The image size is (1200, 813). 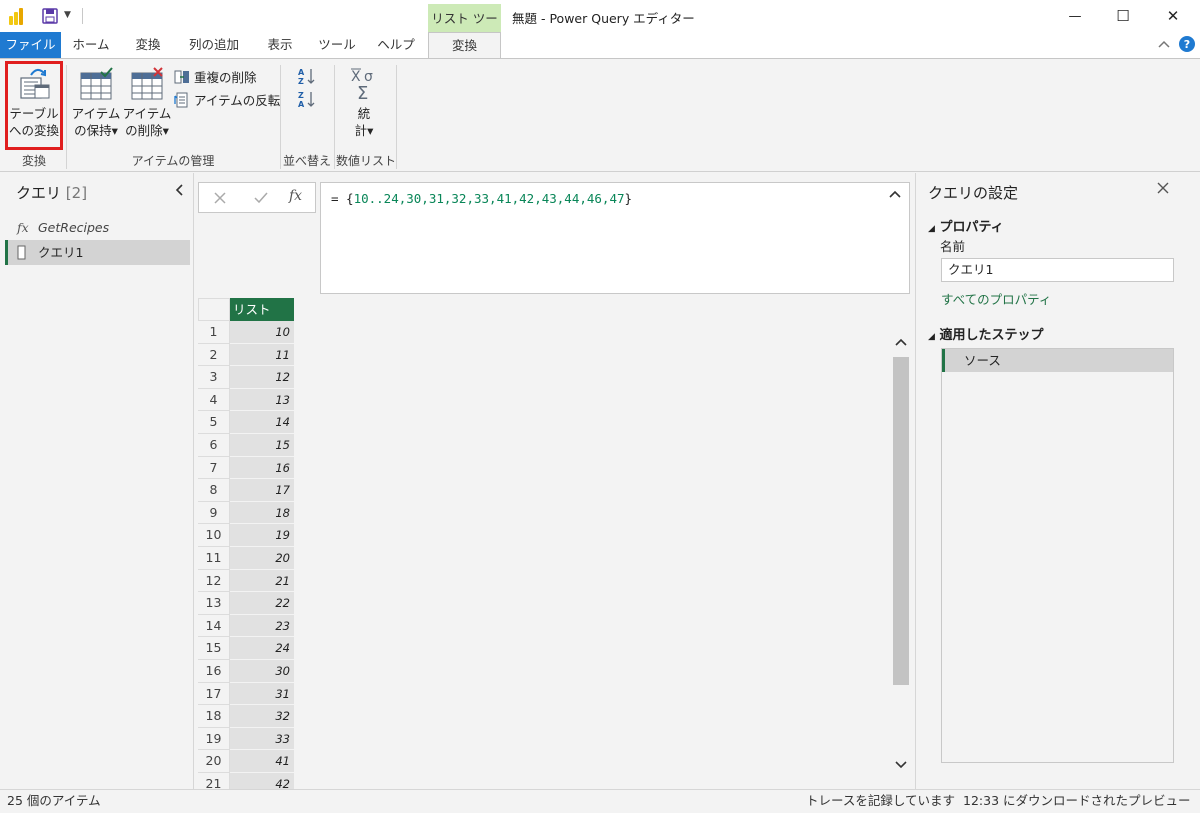 I want to click on properties-section: ◢ プロパティ, so click(x=966, y=225).